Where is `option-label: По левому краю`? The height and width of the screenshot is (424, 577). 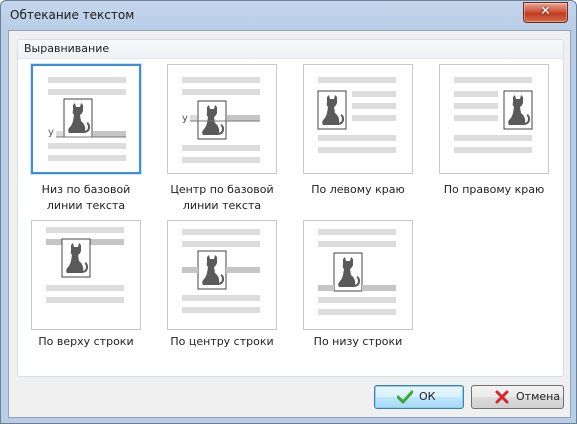 option-label: По левому краю is located at coordinates (358, 189).